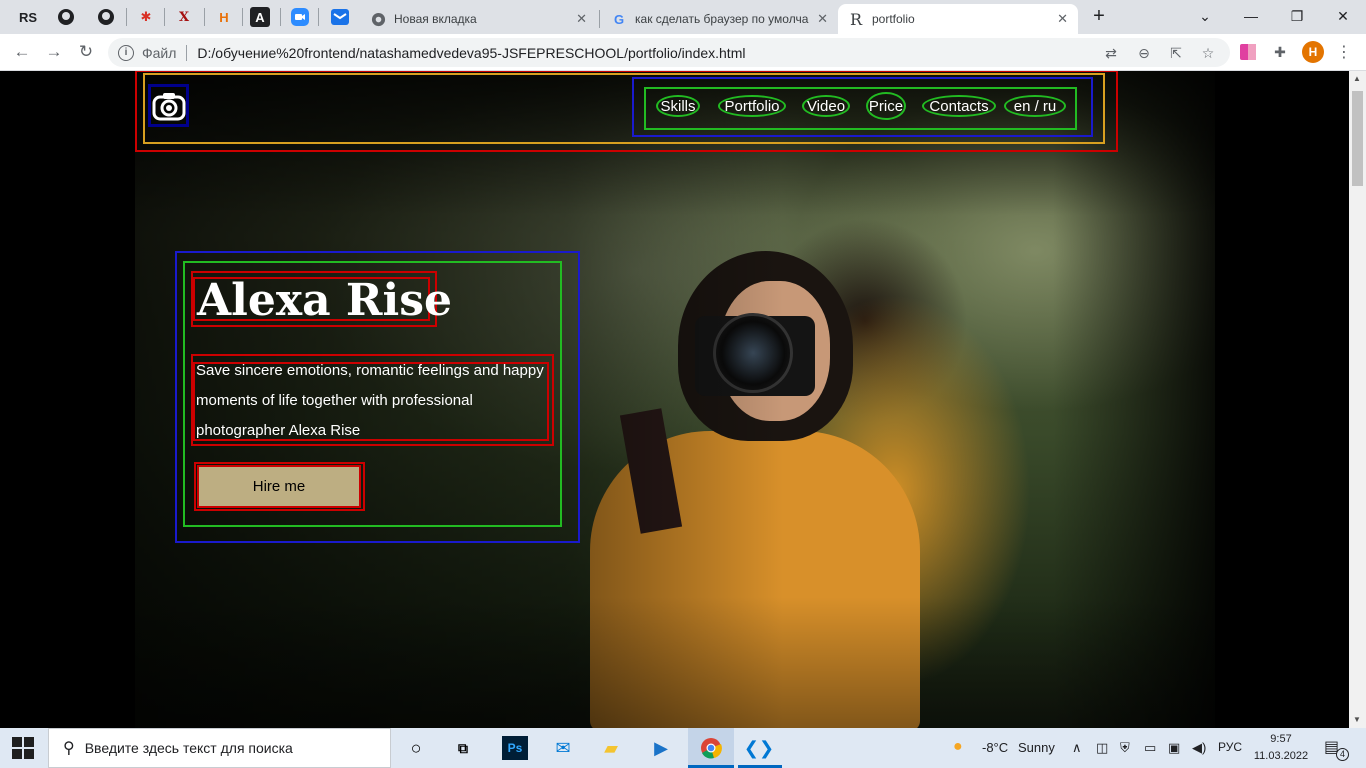 This screenshot has width=1366, height=768. What do you see at coordinates (1111, 53) in the screenshot?
I see `translate-icon: ⇄` at bounding box center [1111, 53].